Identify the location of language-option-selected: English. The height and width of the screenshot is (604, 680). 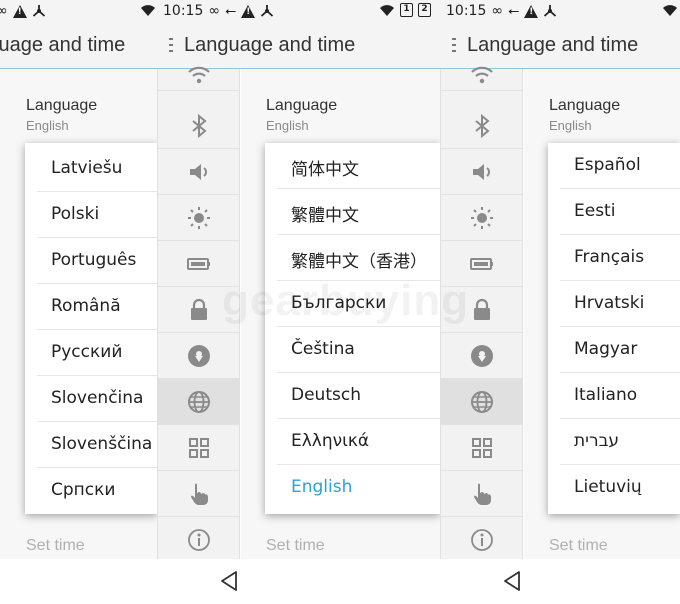
(358, 488).